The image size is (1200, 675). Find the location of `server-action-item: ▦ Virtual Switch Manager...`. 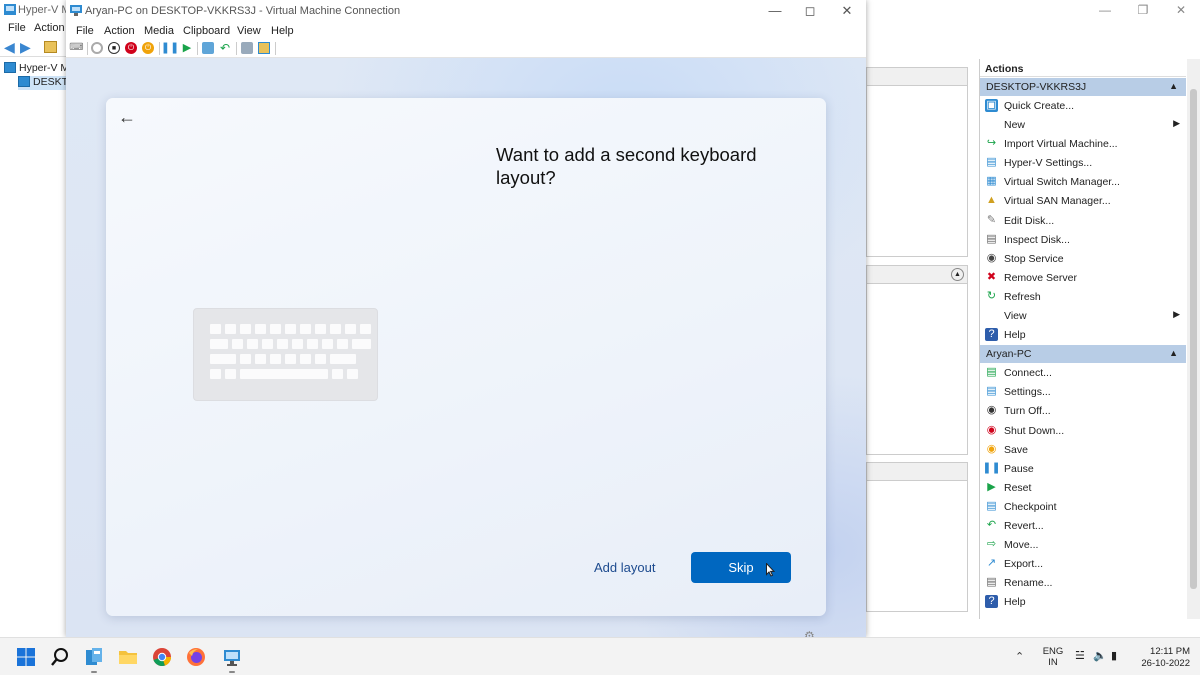

server-action-item: ▦ Virtual Switch Manager... is located at coordinates (1083, 181).